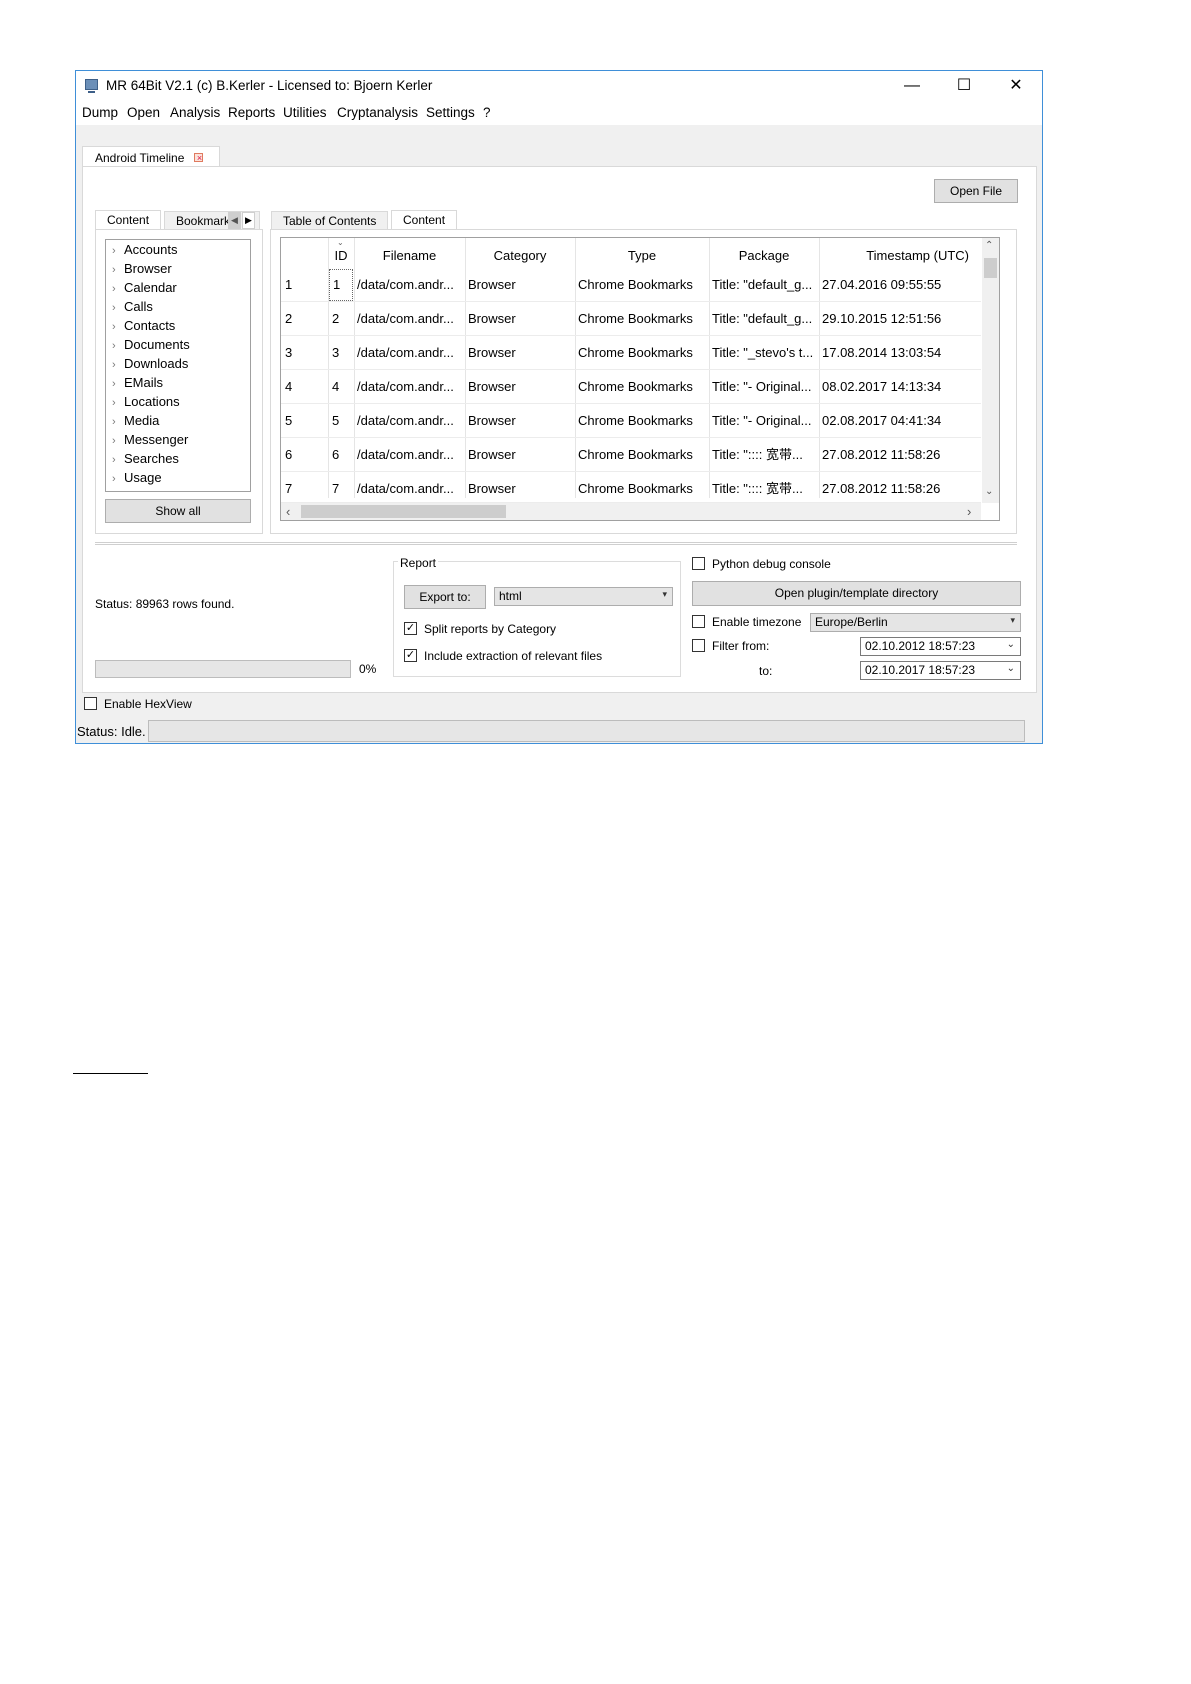 The image size is (1191, 1684). What do you see at coordinates (343, 455) in the screenshot?
I see `cell-id: 6` at bounding box center [343, 455].